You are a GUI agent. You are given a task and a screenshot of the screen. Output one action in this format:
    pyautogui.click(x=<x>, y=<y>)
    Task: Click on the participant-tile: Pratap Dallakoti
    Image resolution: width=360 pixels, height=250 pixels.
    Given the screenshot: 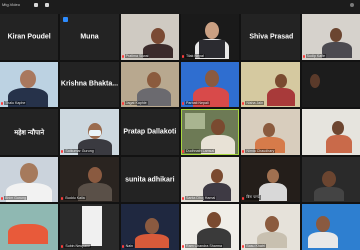 What is the action you would take?
    pyautogui.click(x=149, y=132)
    